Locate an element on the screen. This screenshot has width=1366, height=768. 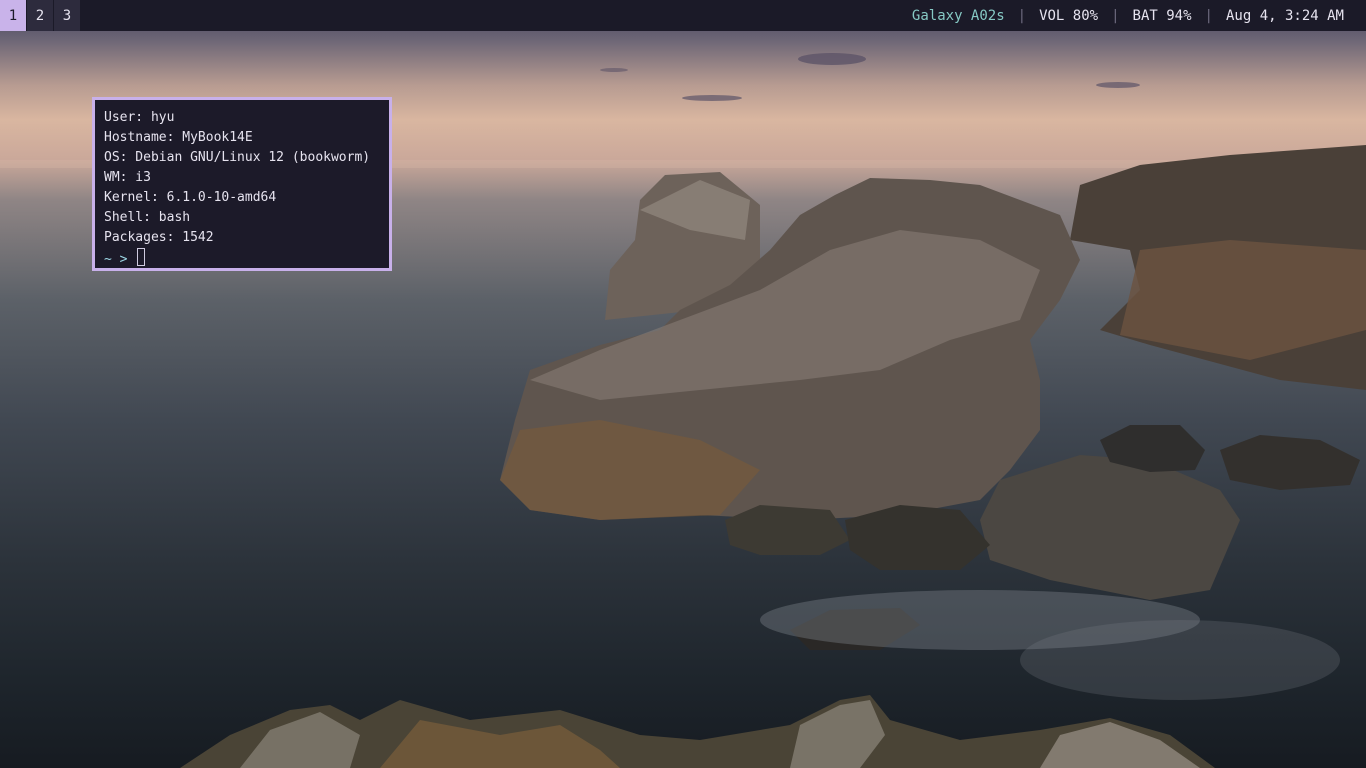
text-cursor is located at coordinates (141, 257).